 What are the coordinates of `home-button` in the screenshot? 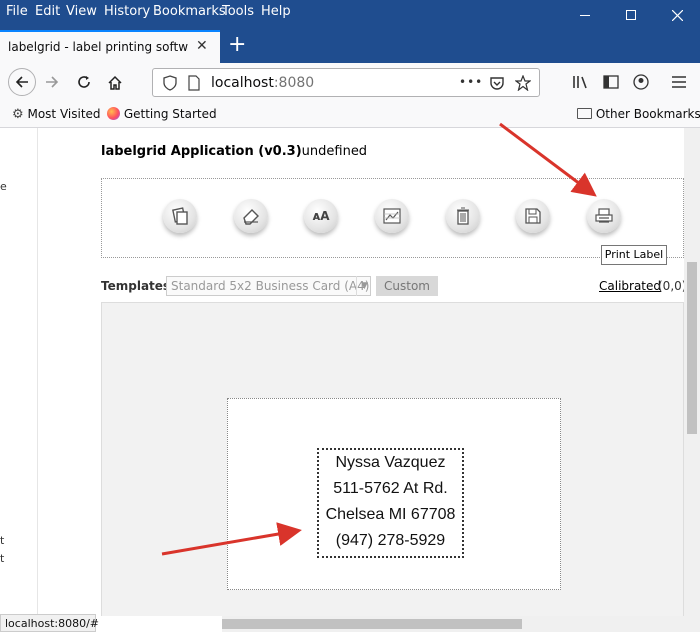 It's located at (115, 82).